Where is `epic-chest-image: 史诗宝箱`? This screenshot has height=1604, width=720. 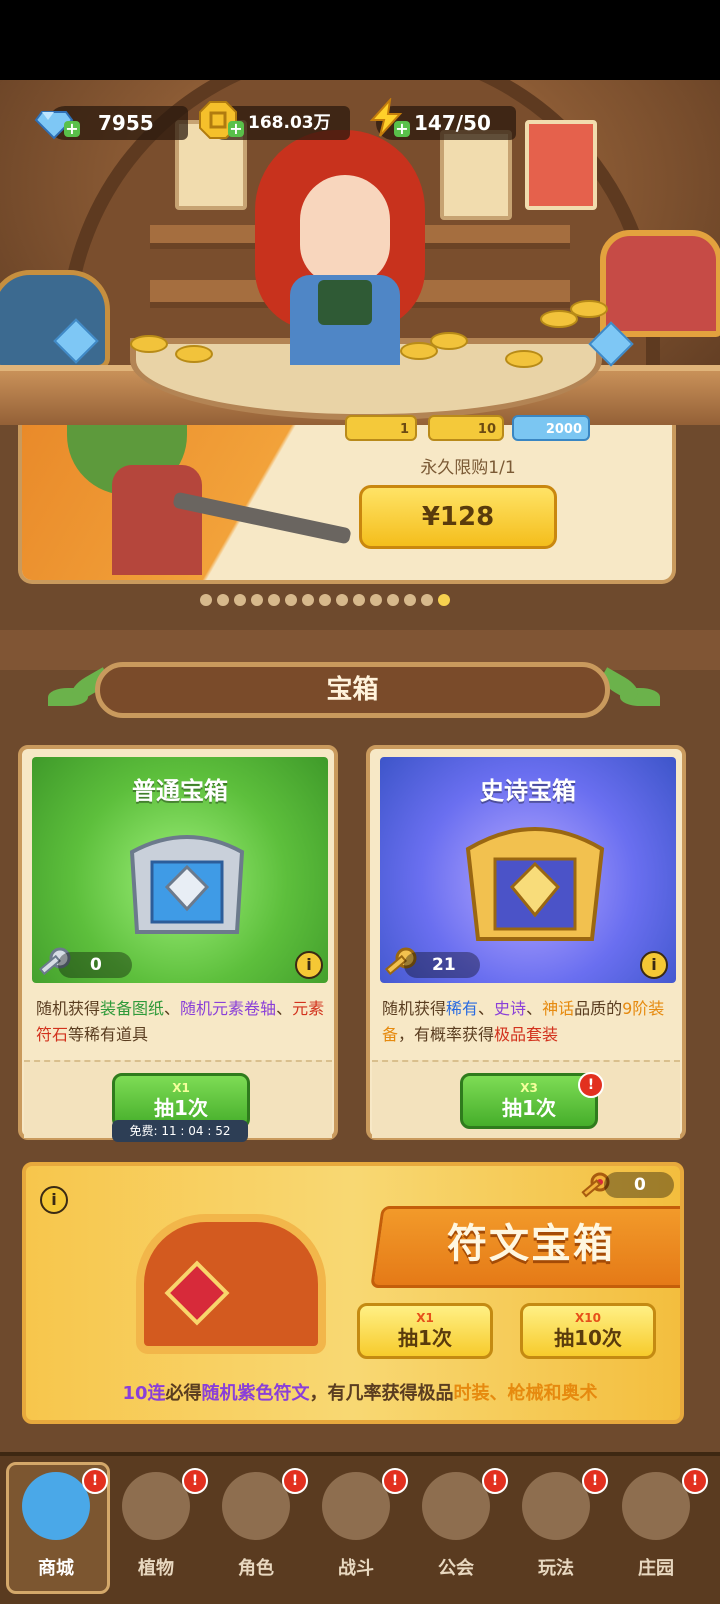
epic-chest-image: 史诗宝箱 is located at coordinates (528, 870).